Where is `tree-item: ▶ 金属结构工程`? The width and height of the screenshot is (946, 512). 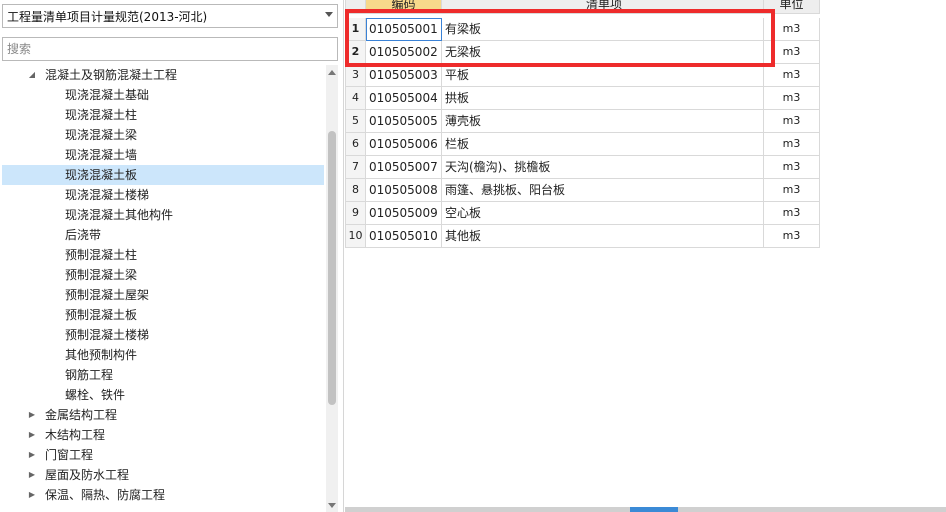
tree-item: ▶ 金属结构工程 is located at coordinates (163, 415).